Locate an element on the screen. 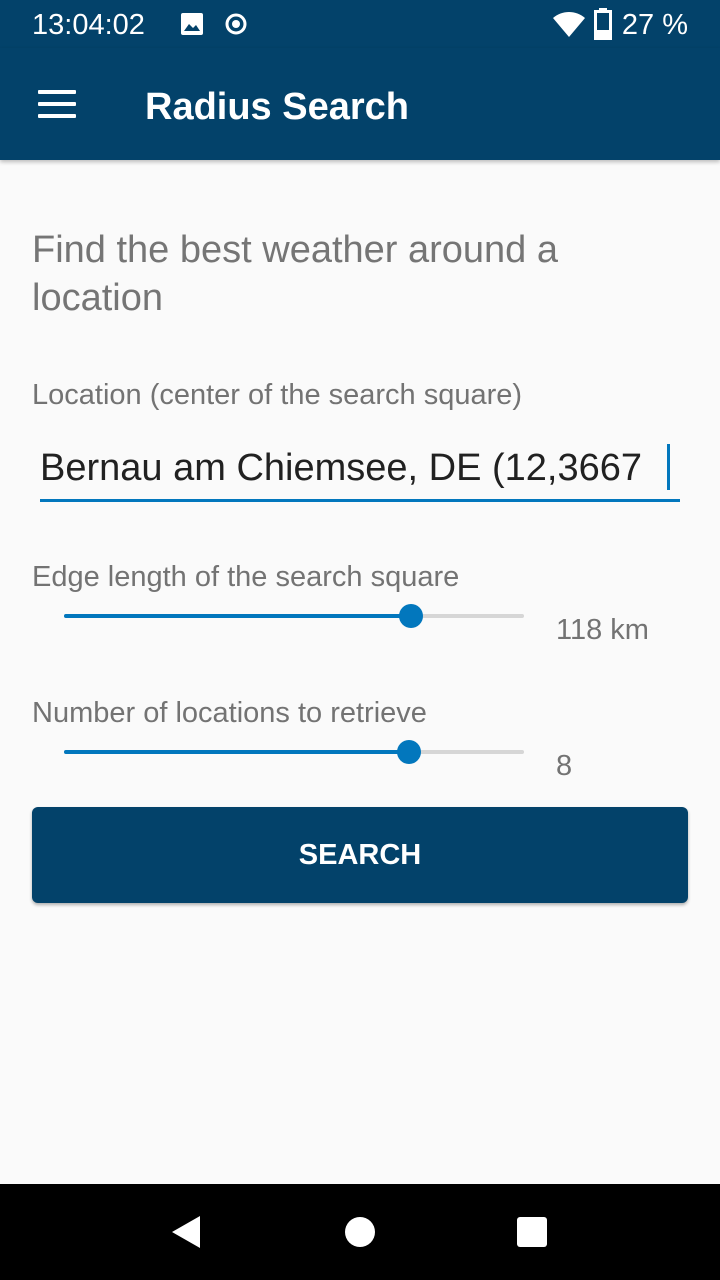 The image size is (720, 1280). image-icon is located at coordinates (192, 24).